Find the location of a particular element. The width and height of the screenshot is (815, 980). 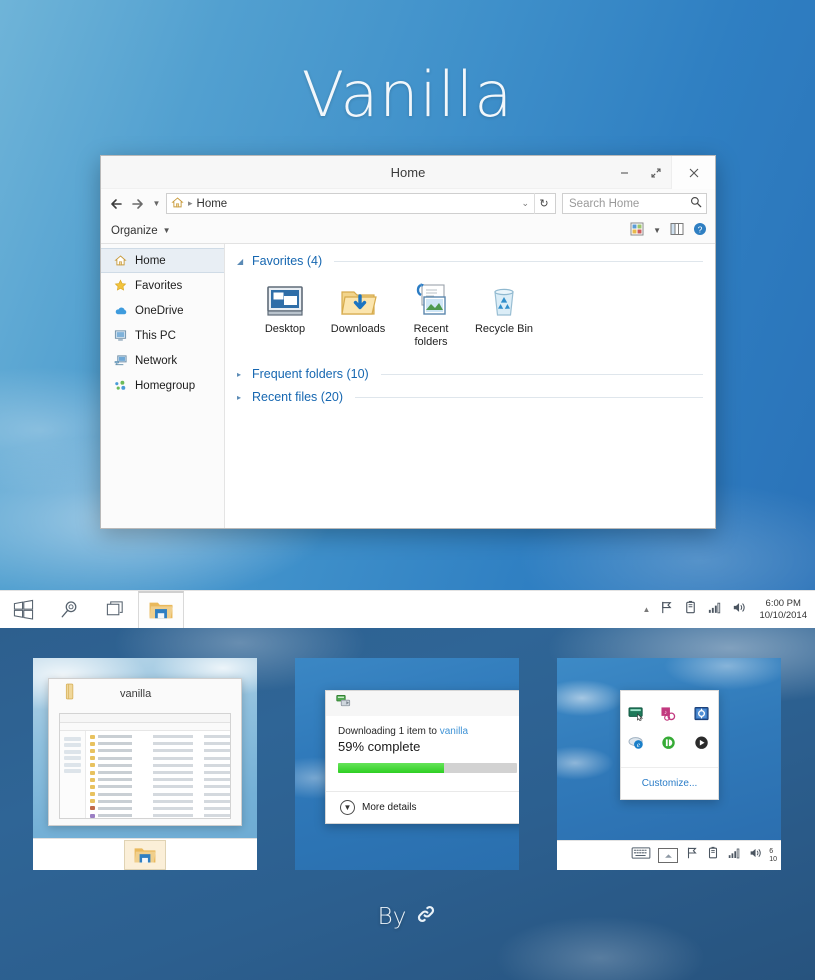

more-details-label: More details is located at coordinates (389, 807).